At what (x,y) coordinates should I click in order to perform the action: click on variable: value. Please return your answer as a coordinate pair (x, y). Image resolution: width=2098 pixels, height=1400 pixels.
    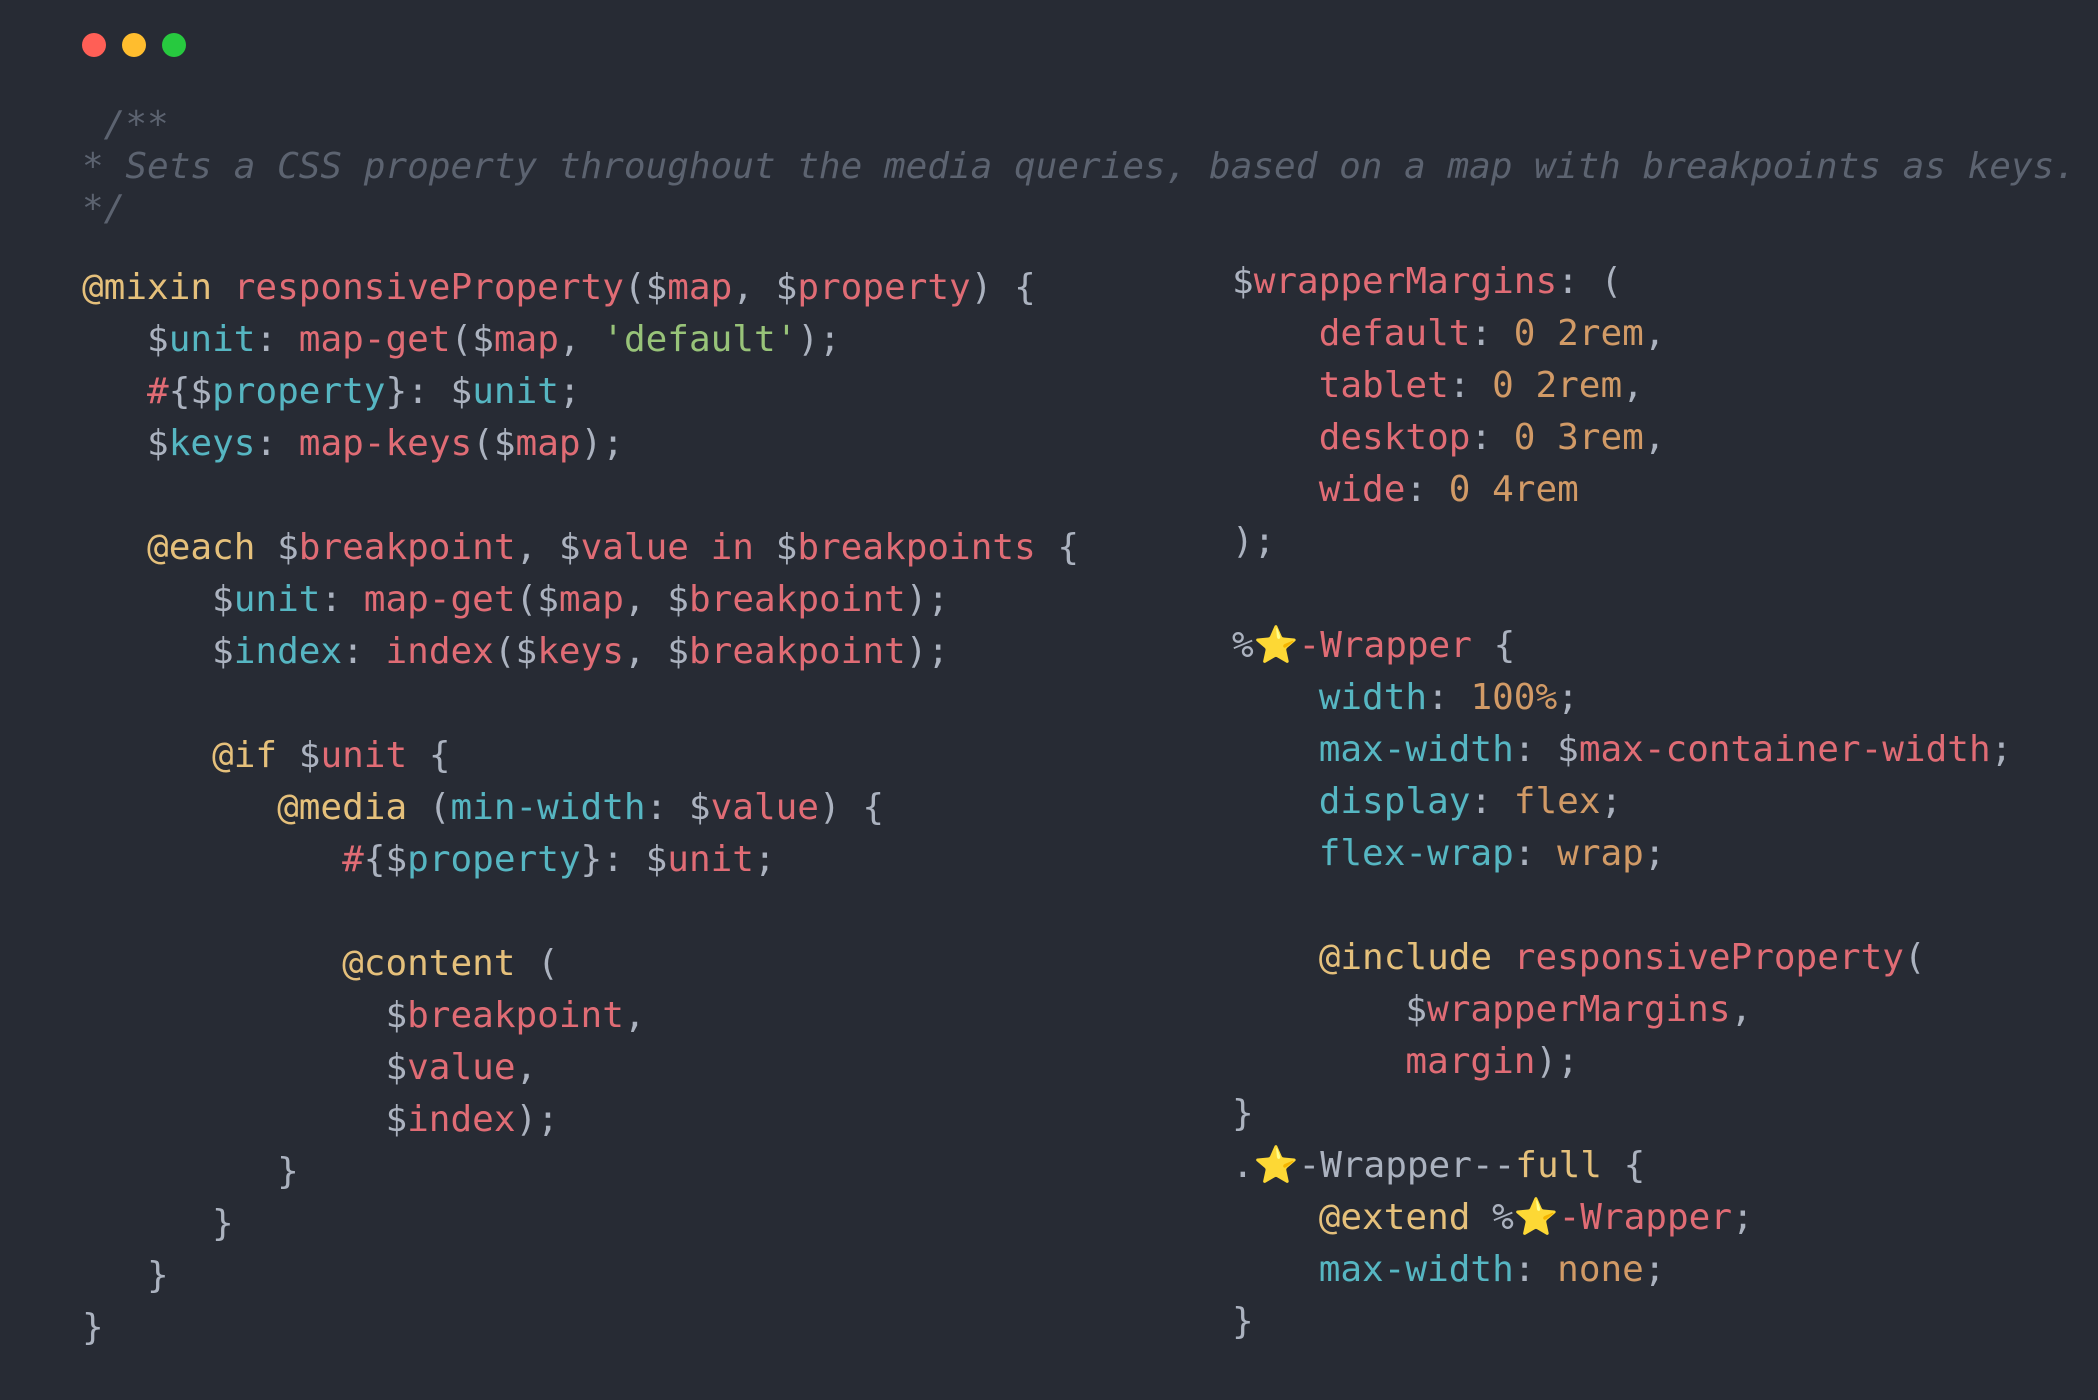
    Looking at the image, I should click on (461, 1067).